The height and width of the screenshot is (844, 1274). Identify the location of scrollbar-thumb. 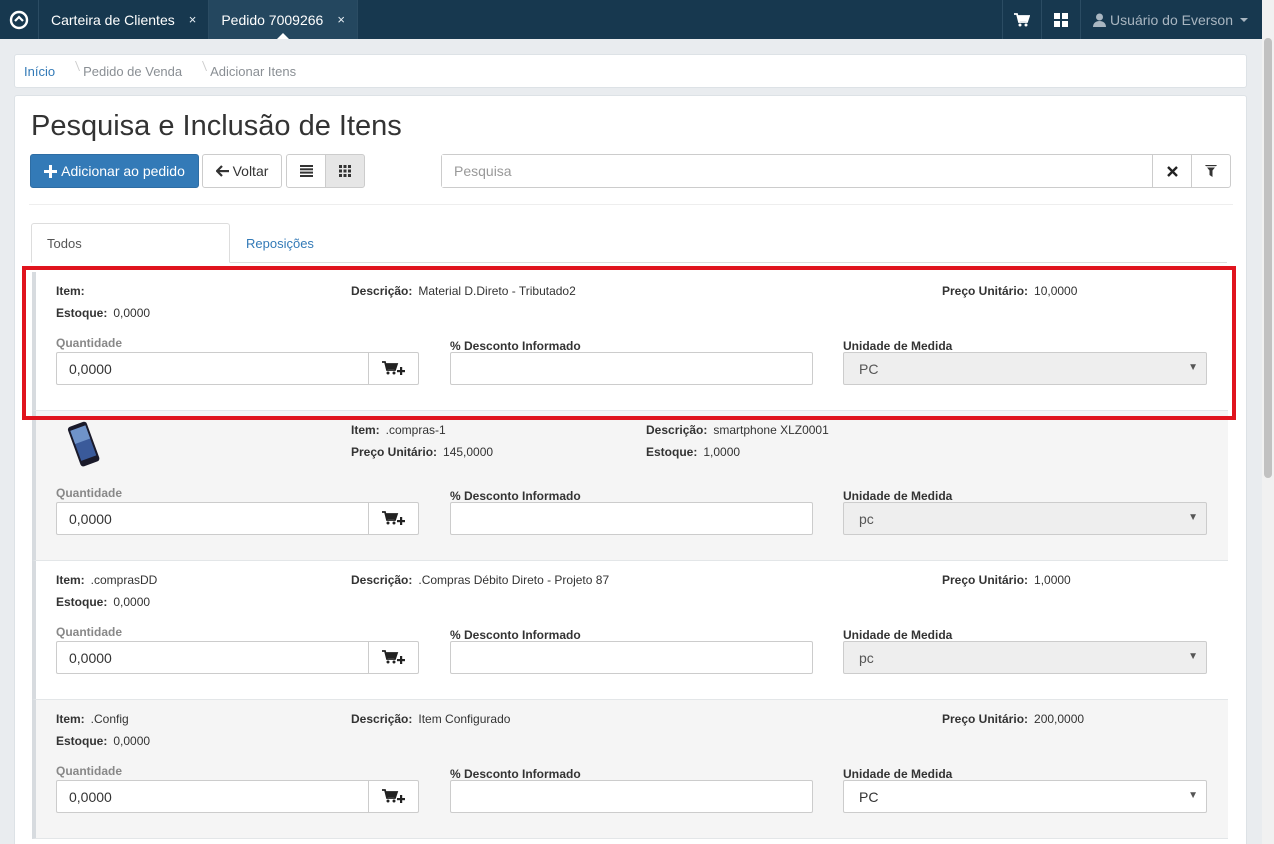
(1268, 258).